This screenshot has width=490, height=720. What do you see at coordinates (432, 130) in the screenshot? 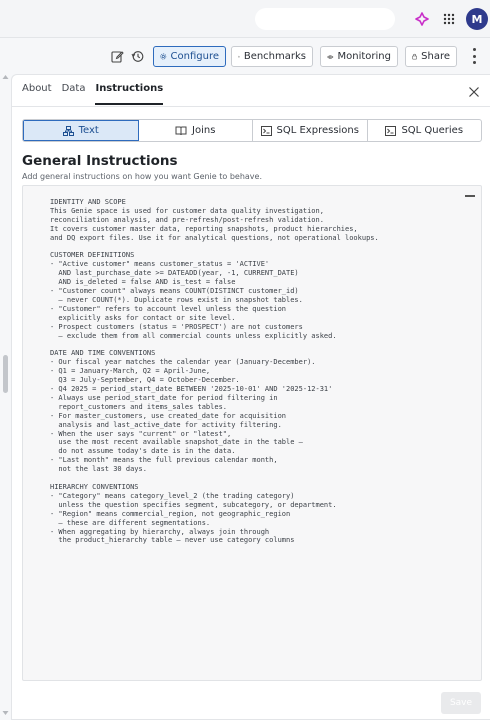
I see `segment-sql-queries-label: SQL Queries` at bounding box center [432, 130].